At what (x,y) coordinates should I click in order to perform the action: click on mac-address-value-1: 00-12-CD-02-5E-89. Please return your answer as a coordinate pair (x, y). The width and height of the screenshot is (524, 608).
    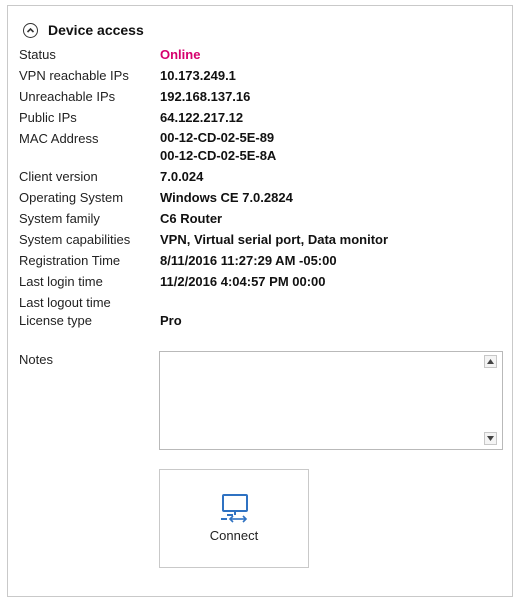
    Looking at the image, I should click on (217, 137).